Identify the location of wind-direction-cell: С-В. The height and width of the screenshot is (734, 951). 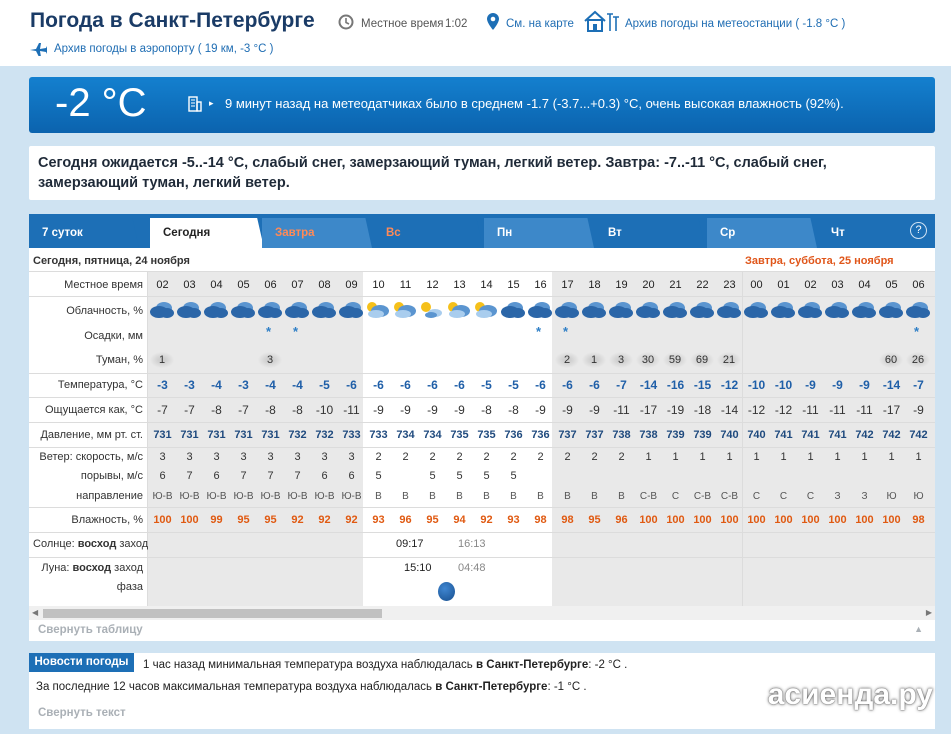
(729, 496).